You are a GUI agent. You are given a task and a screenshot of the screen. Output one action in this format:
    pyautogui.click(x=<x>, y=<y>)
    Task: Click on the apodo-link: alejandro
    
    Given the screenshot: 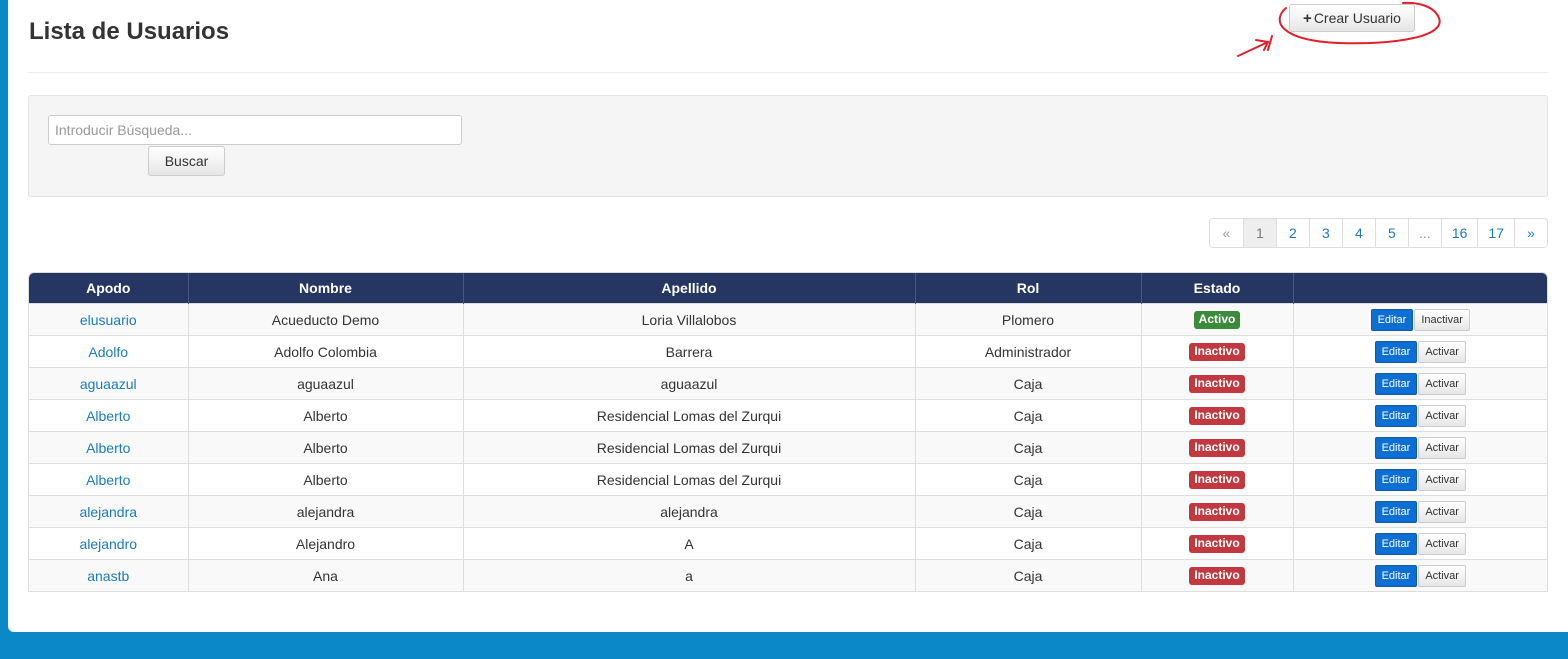 What is the action you would take?
    pyautogui.click(x=108, y=544)
    